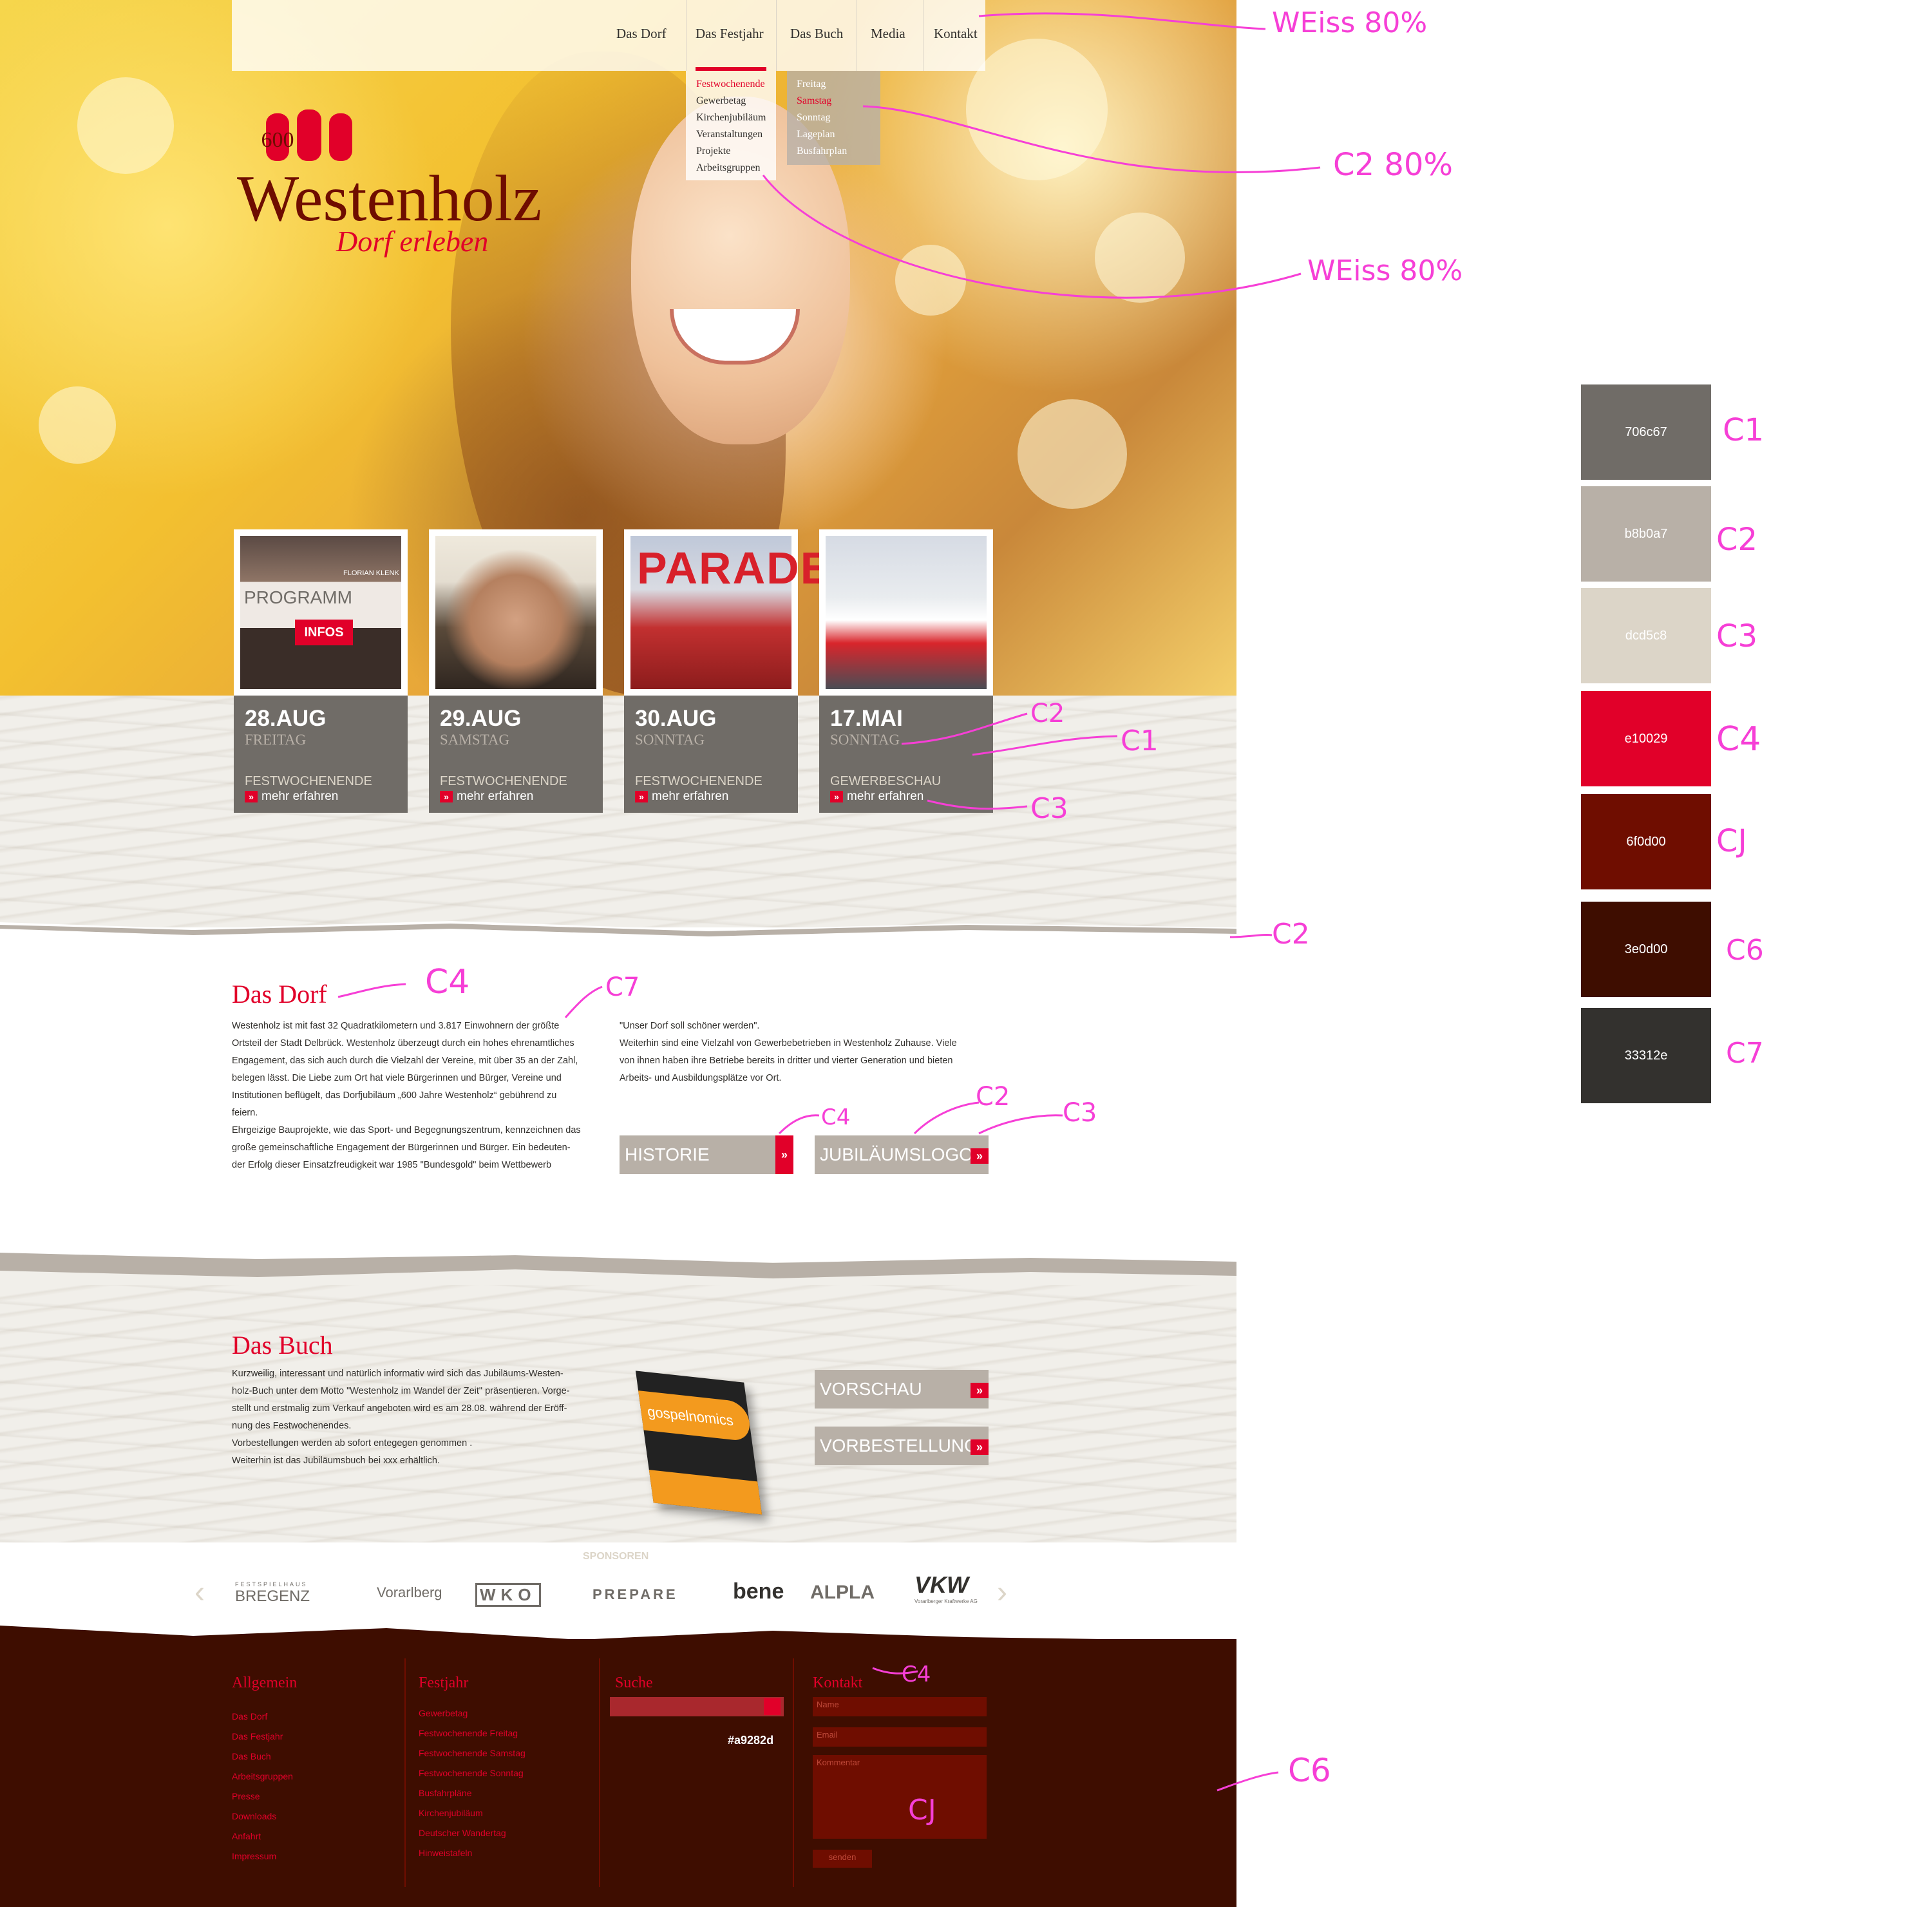 Image resolution: width=1932 pixels, height=1907 pixels. I want to click on footer-link: Downloads, so click(254, 1816).